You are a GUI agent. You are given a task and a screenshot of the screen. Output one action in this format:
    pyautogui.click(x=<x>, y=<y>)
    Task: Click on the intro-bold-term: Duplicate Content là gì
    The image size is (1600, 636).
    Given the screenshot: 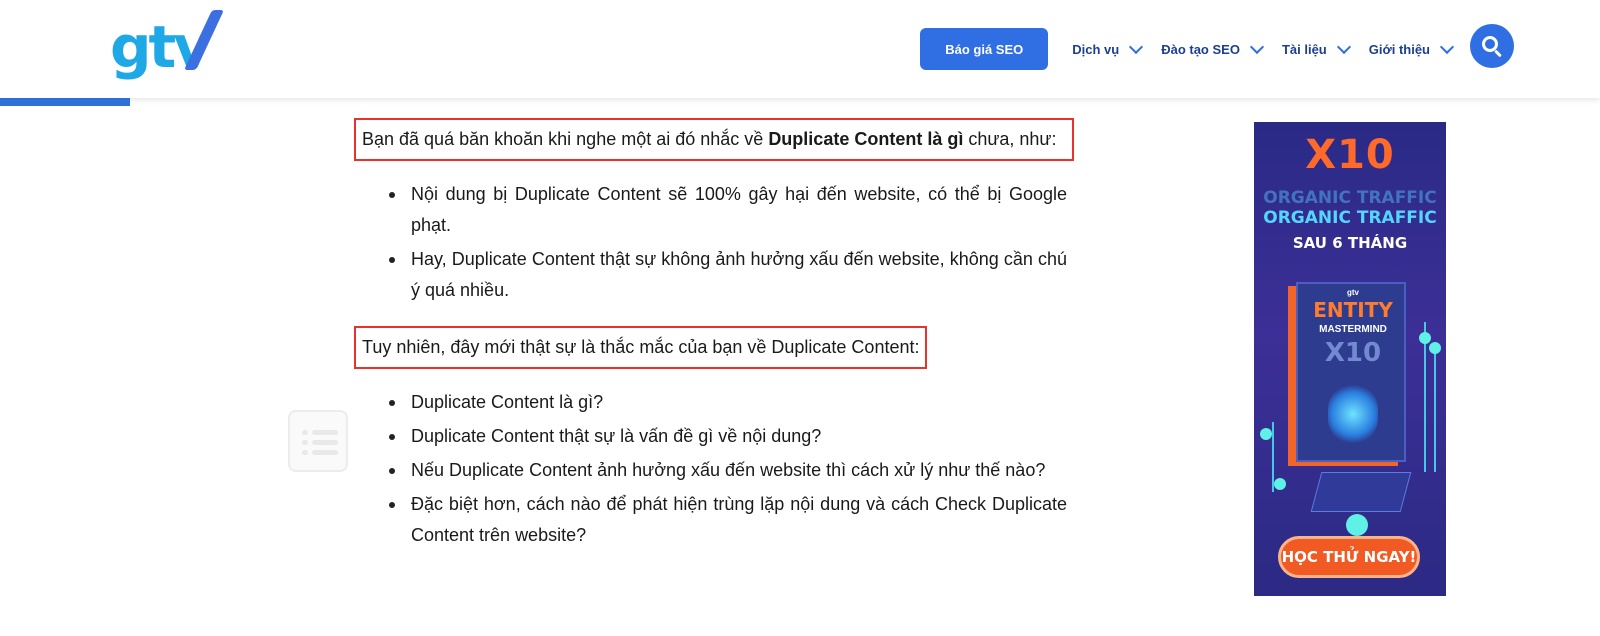 What is the action you would take?
    pyautogui.click(x=866, y=139)
    